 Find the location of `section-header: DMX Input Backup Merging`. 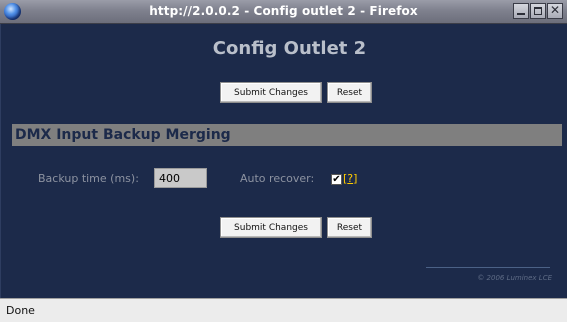

section-header: DMX Input Backup Merging is located at coordinates (287, 135).